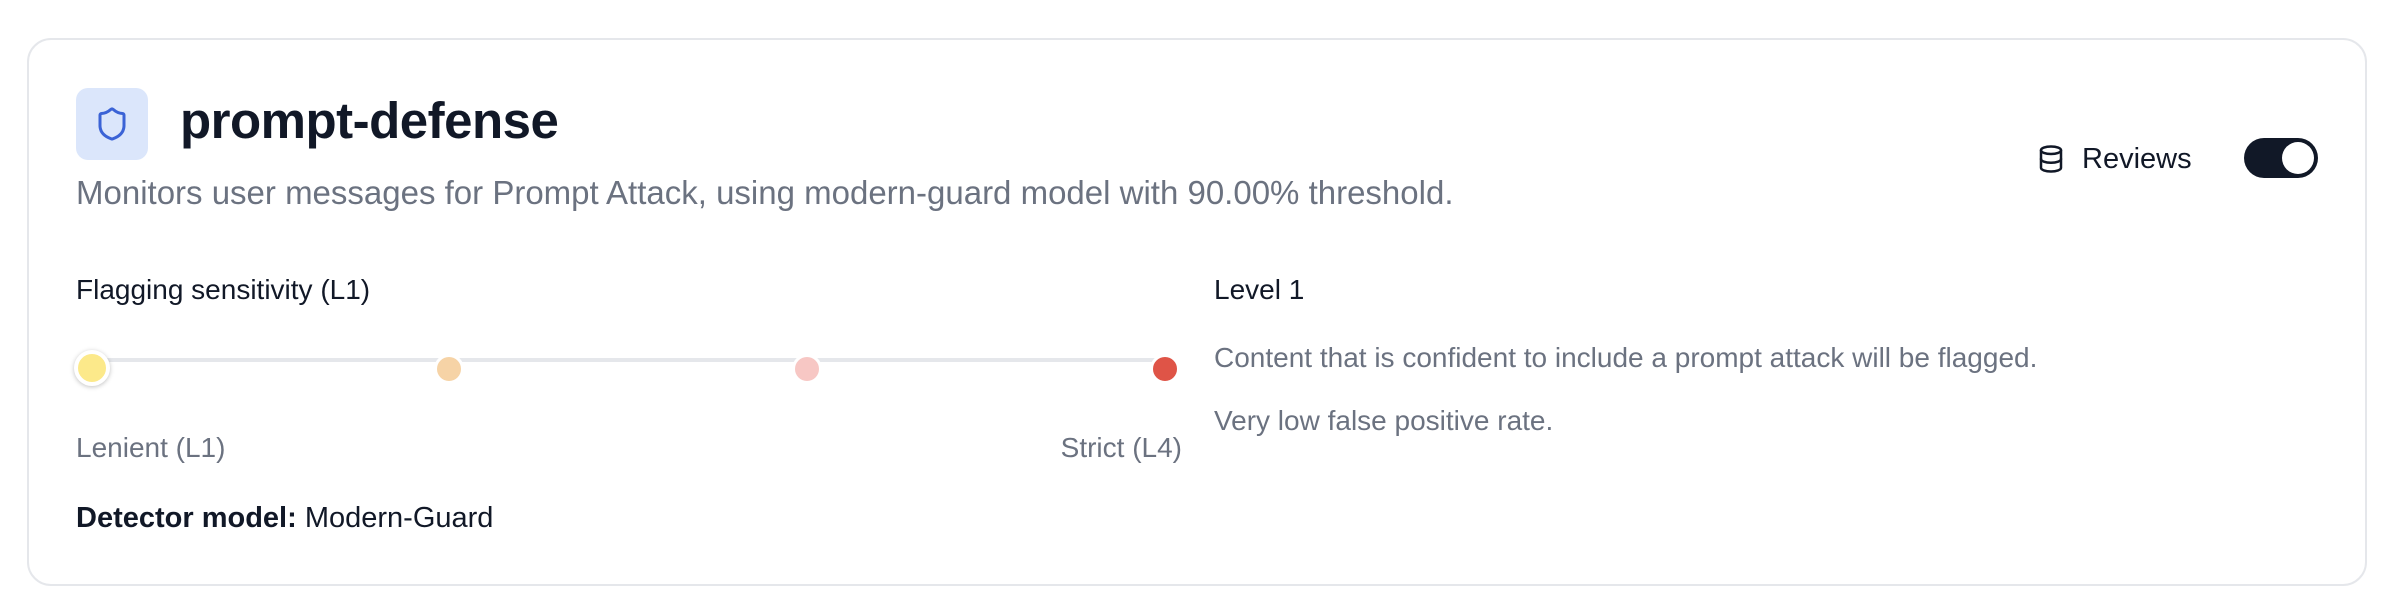 The width and height of the screenshot is (2398, 616). What do you see at coordinates (1165, 369) in the screenshot?
I see `sensitivity-level-4-dot` at bounding box center [1165, 369].